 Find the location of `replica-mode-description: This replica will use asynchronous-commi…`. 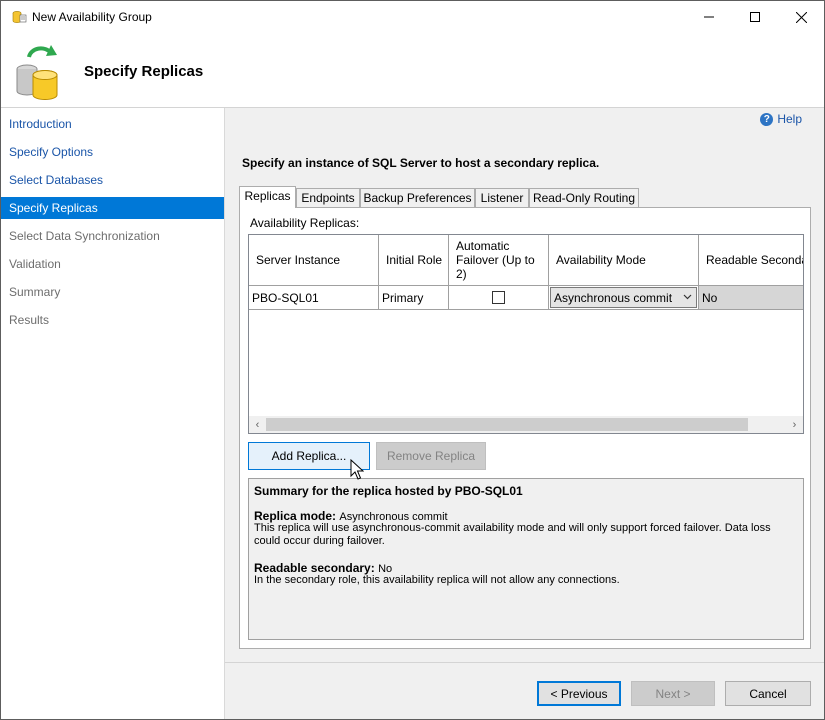

replica-mode-description: This replica will use asynchronous-commi… is located at coordinates (512, 534).